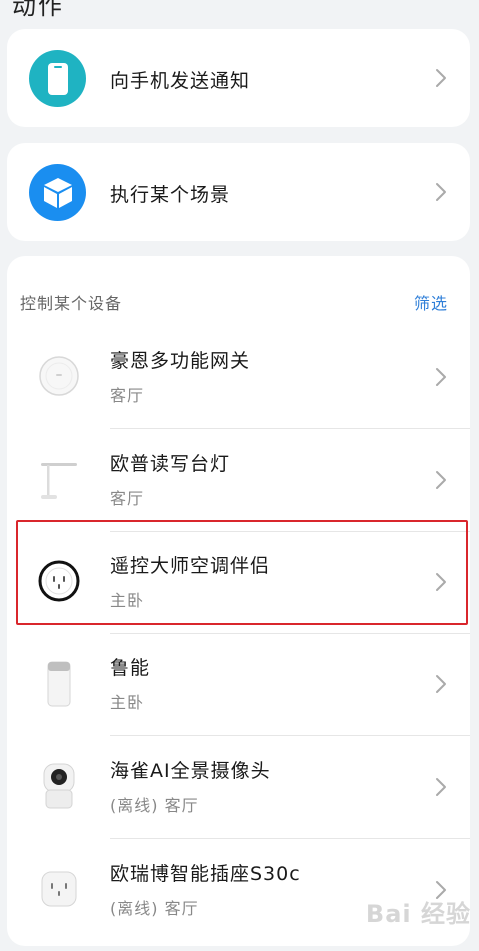 The image size is (479, 951). I want to click on desk-lamp-icon, so click(59, 479).